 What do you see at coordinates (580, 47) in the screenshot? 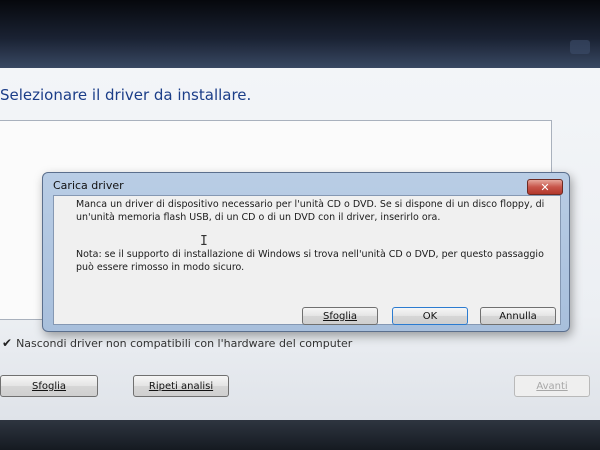
I see `wizard-close-button` at bounding box center [580, 47].